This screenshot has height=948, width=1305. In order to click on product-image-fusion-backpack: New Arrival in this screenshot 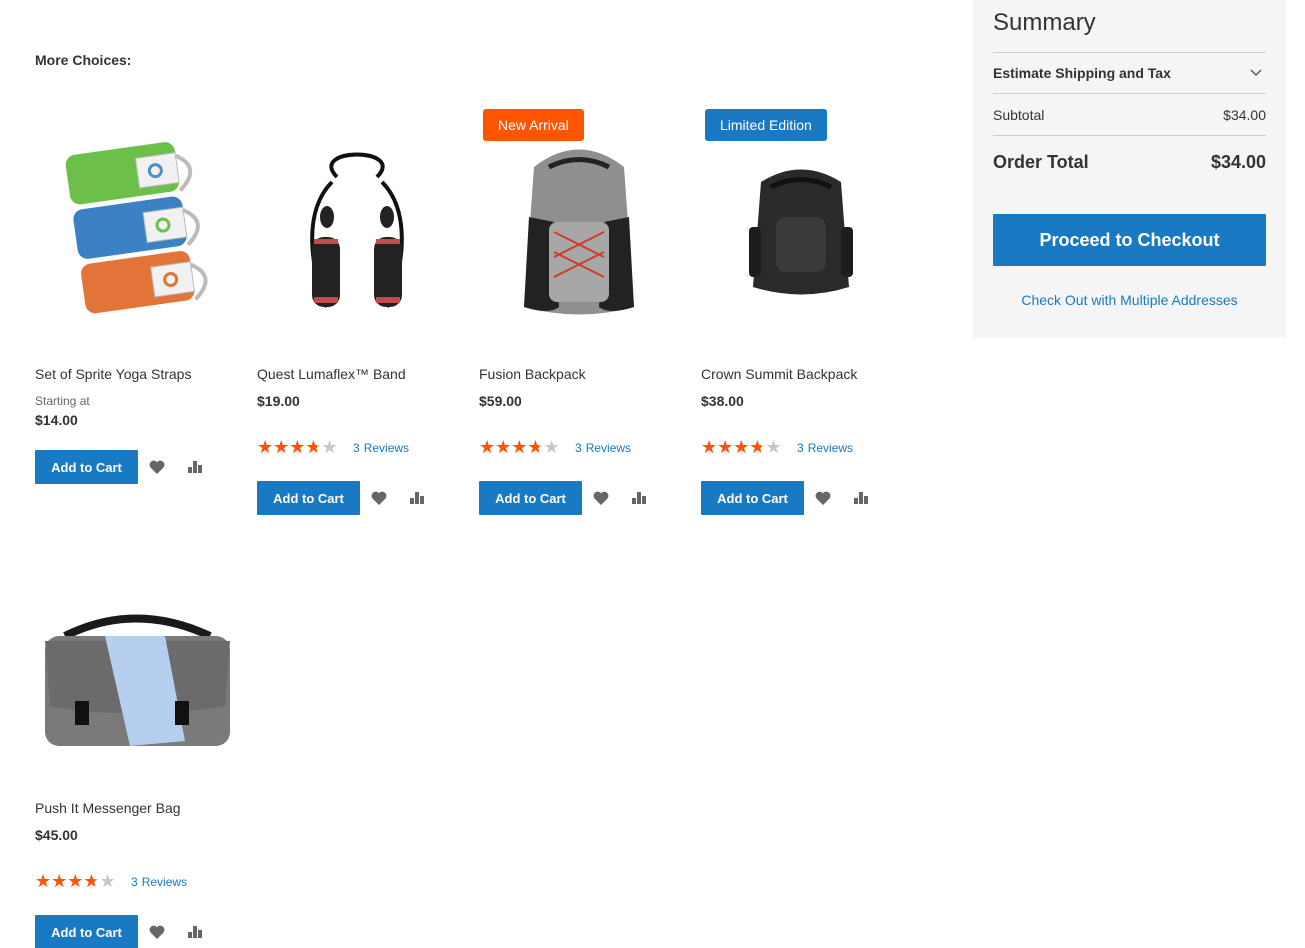, I will do `click(579, 227)`.